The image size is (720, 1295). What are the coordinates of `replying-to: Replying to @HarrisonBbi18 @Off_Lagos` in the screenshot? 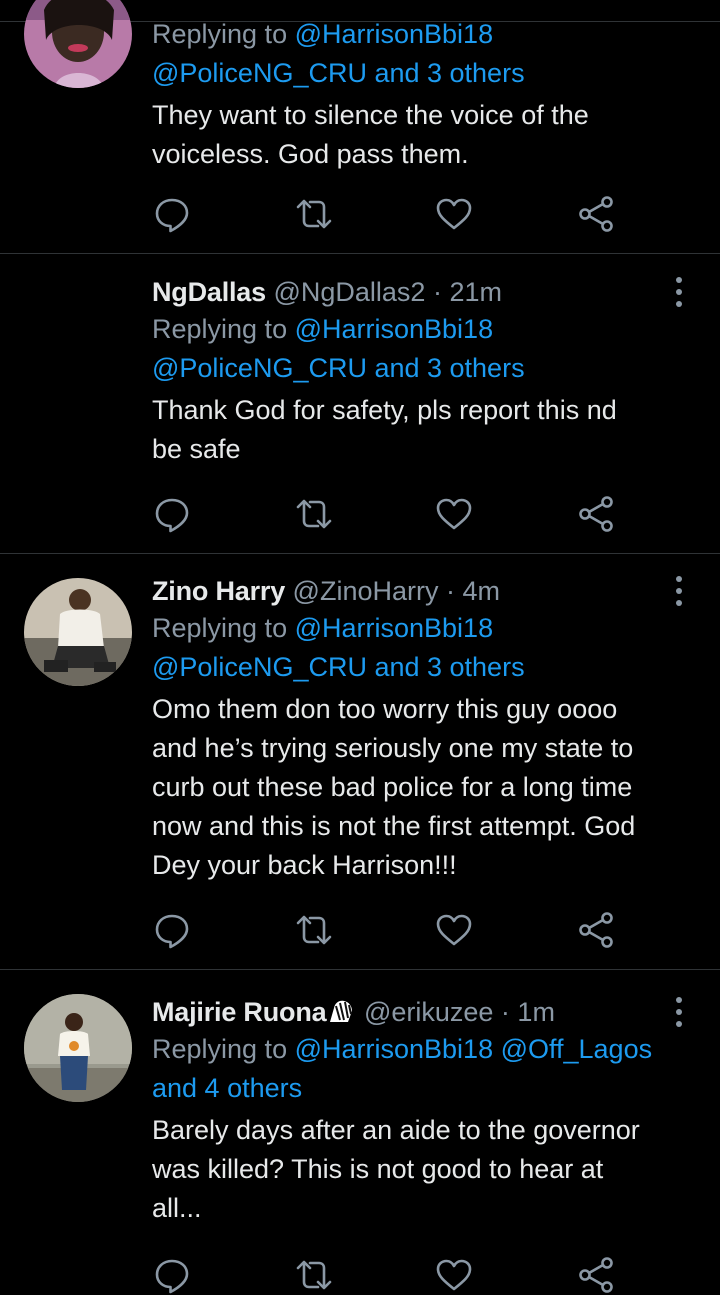 It's located at (424, 1049).